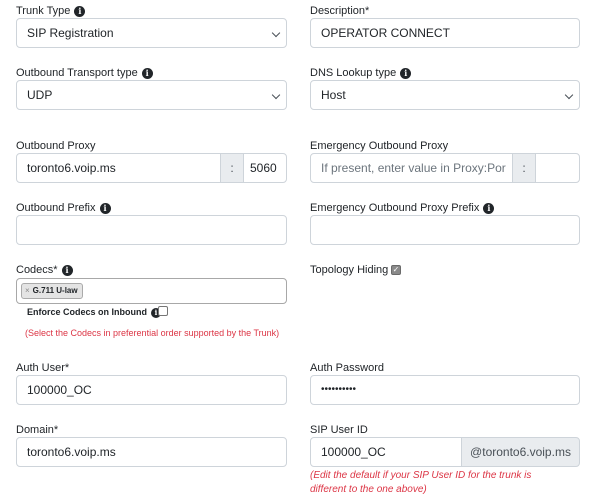  Describe the element at coordinates (151, 452) in the screenshot. I see `domain-input: toronto6.voip.ms` at that location.